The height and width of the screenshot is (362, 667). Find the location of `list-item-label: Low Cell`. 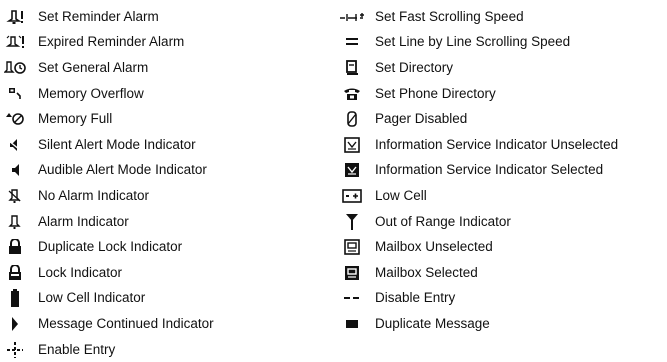

list-item-label: Low Cell is located at coordinates (401, 195).